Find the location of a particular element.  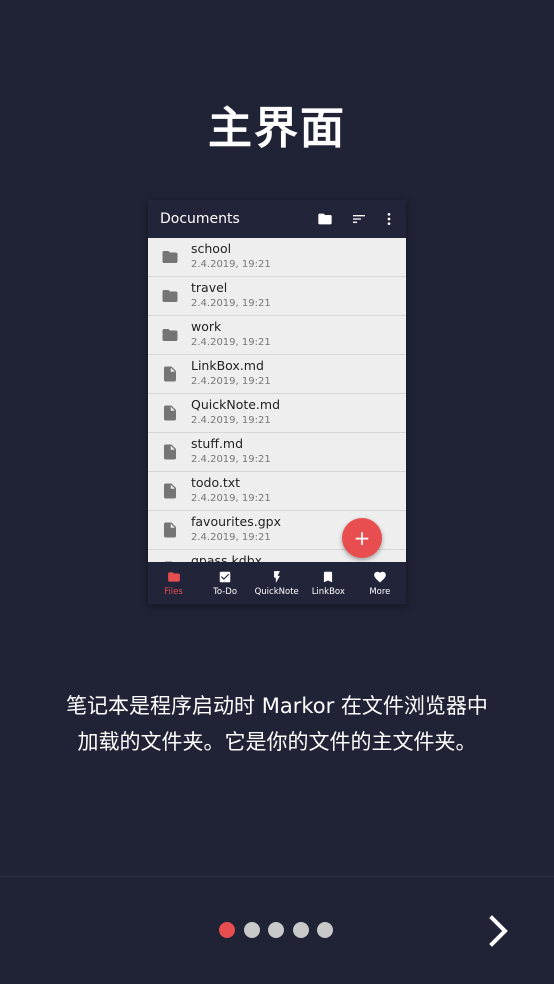

preview-tab-files: Files is located at coordinates (173, 583).